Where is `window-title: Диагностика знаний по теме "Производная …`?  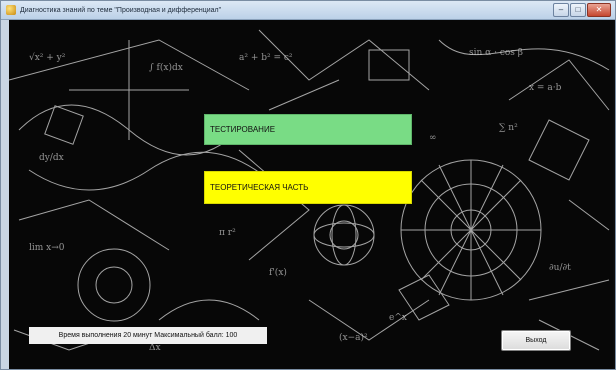 window-title: Диагностика знаний по теме "Производная … is located at coordinates (121, 10).